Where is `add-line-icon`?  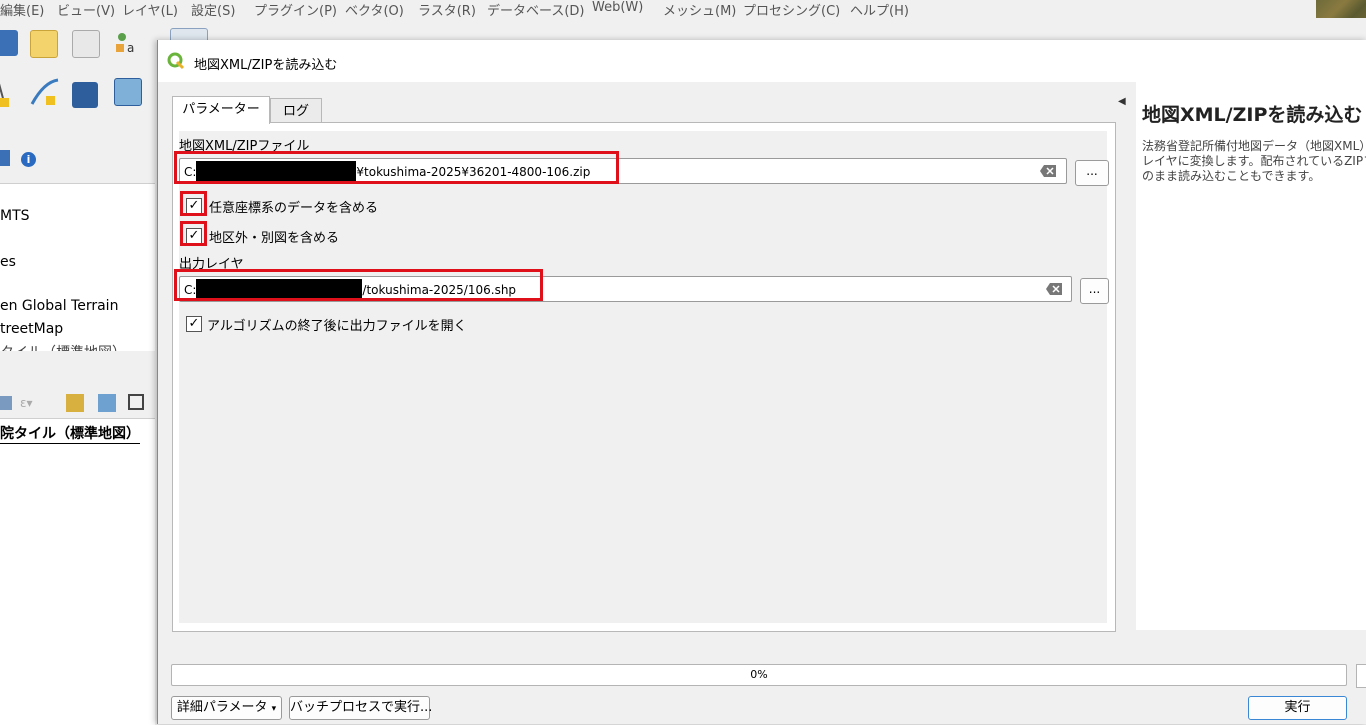
add-line-icon is located at coordinates (44, 91).